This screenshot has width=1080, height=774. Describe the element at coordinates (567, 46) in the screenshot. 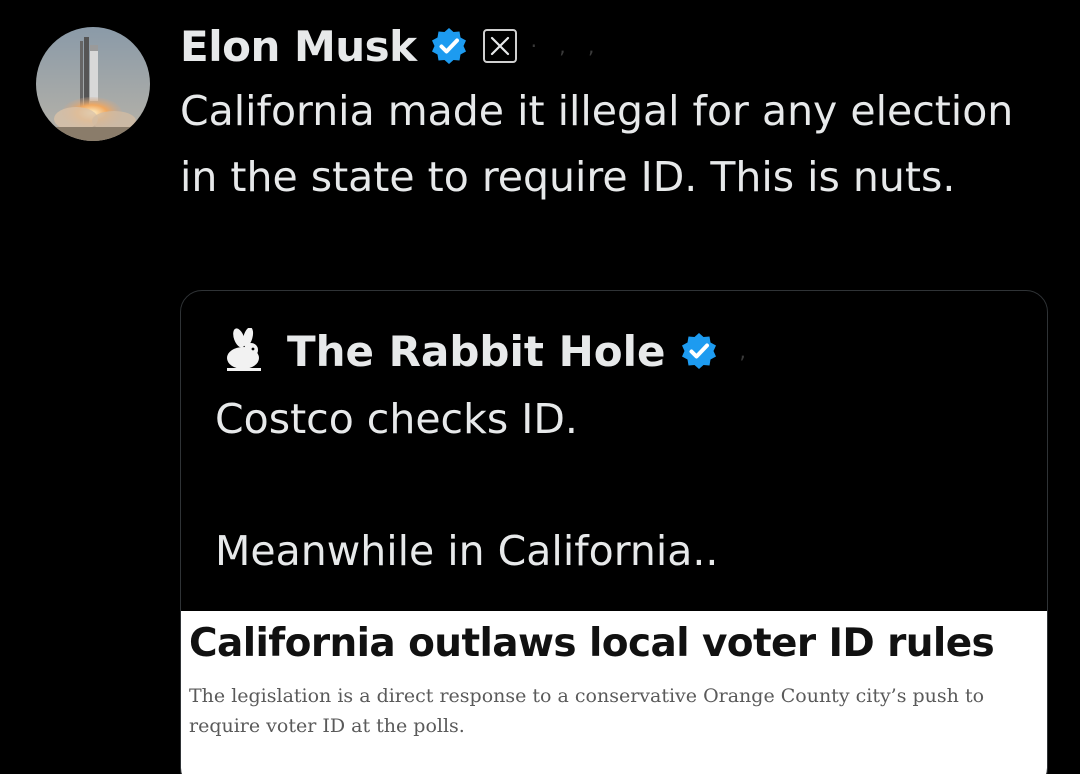

I see `author-handle: · , ,` at that location.